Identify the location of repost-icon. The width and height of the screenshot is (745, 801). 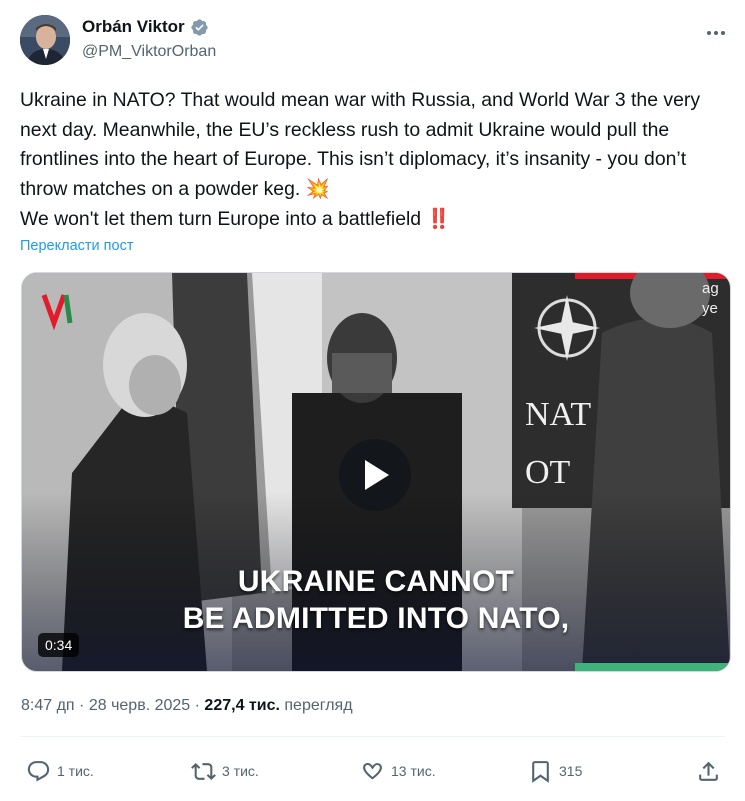
(203, 771).